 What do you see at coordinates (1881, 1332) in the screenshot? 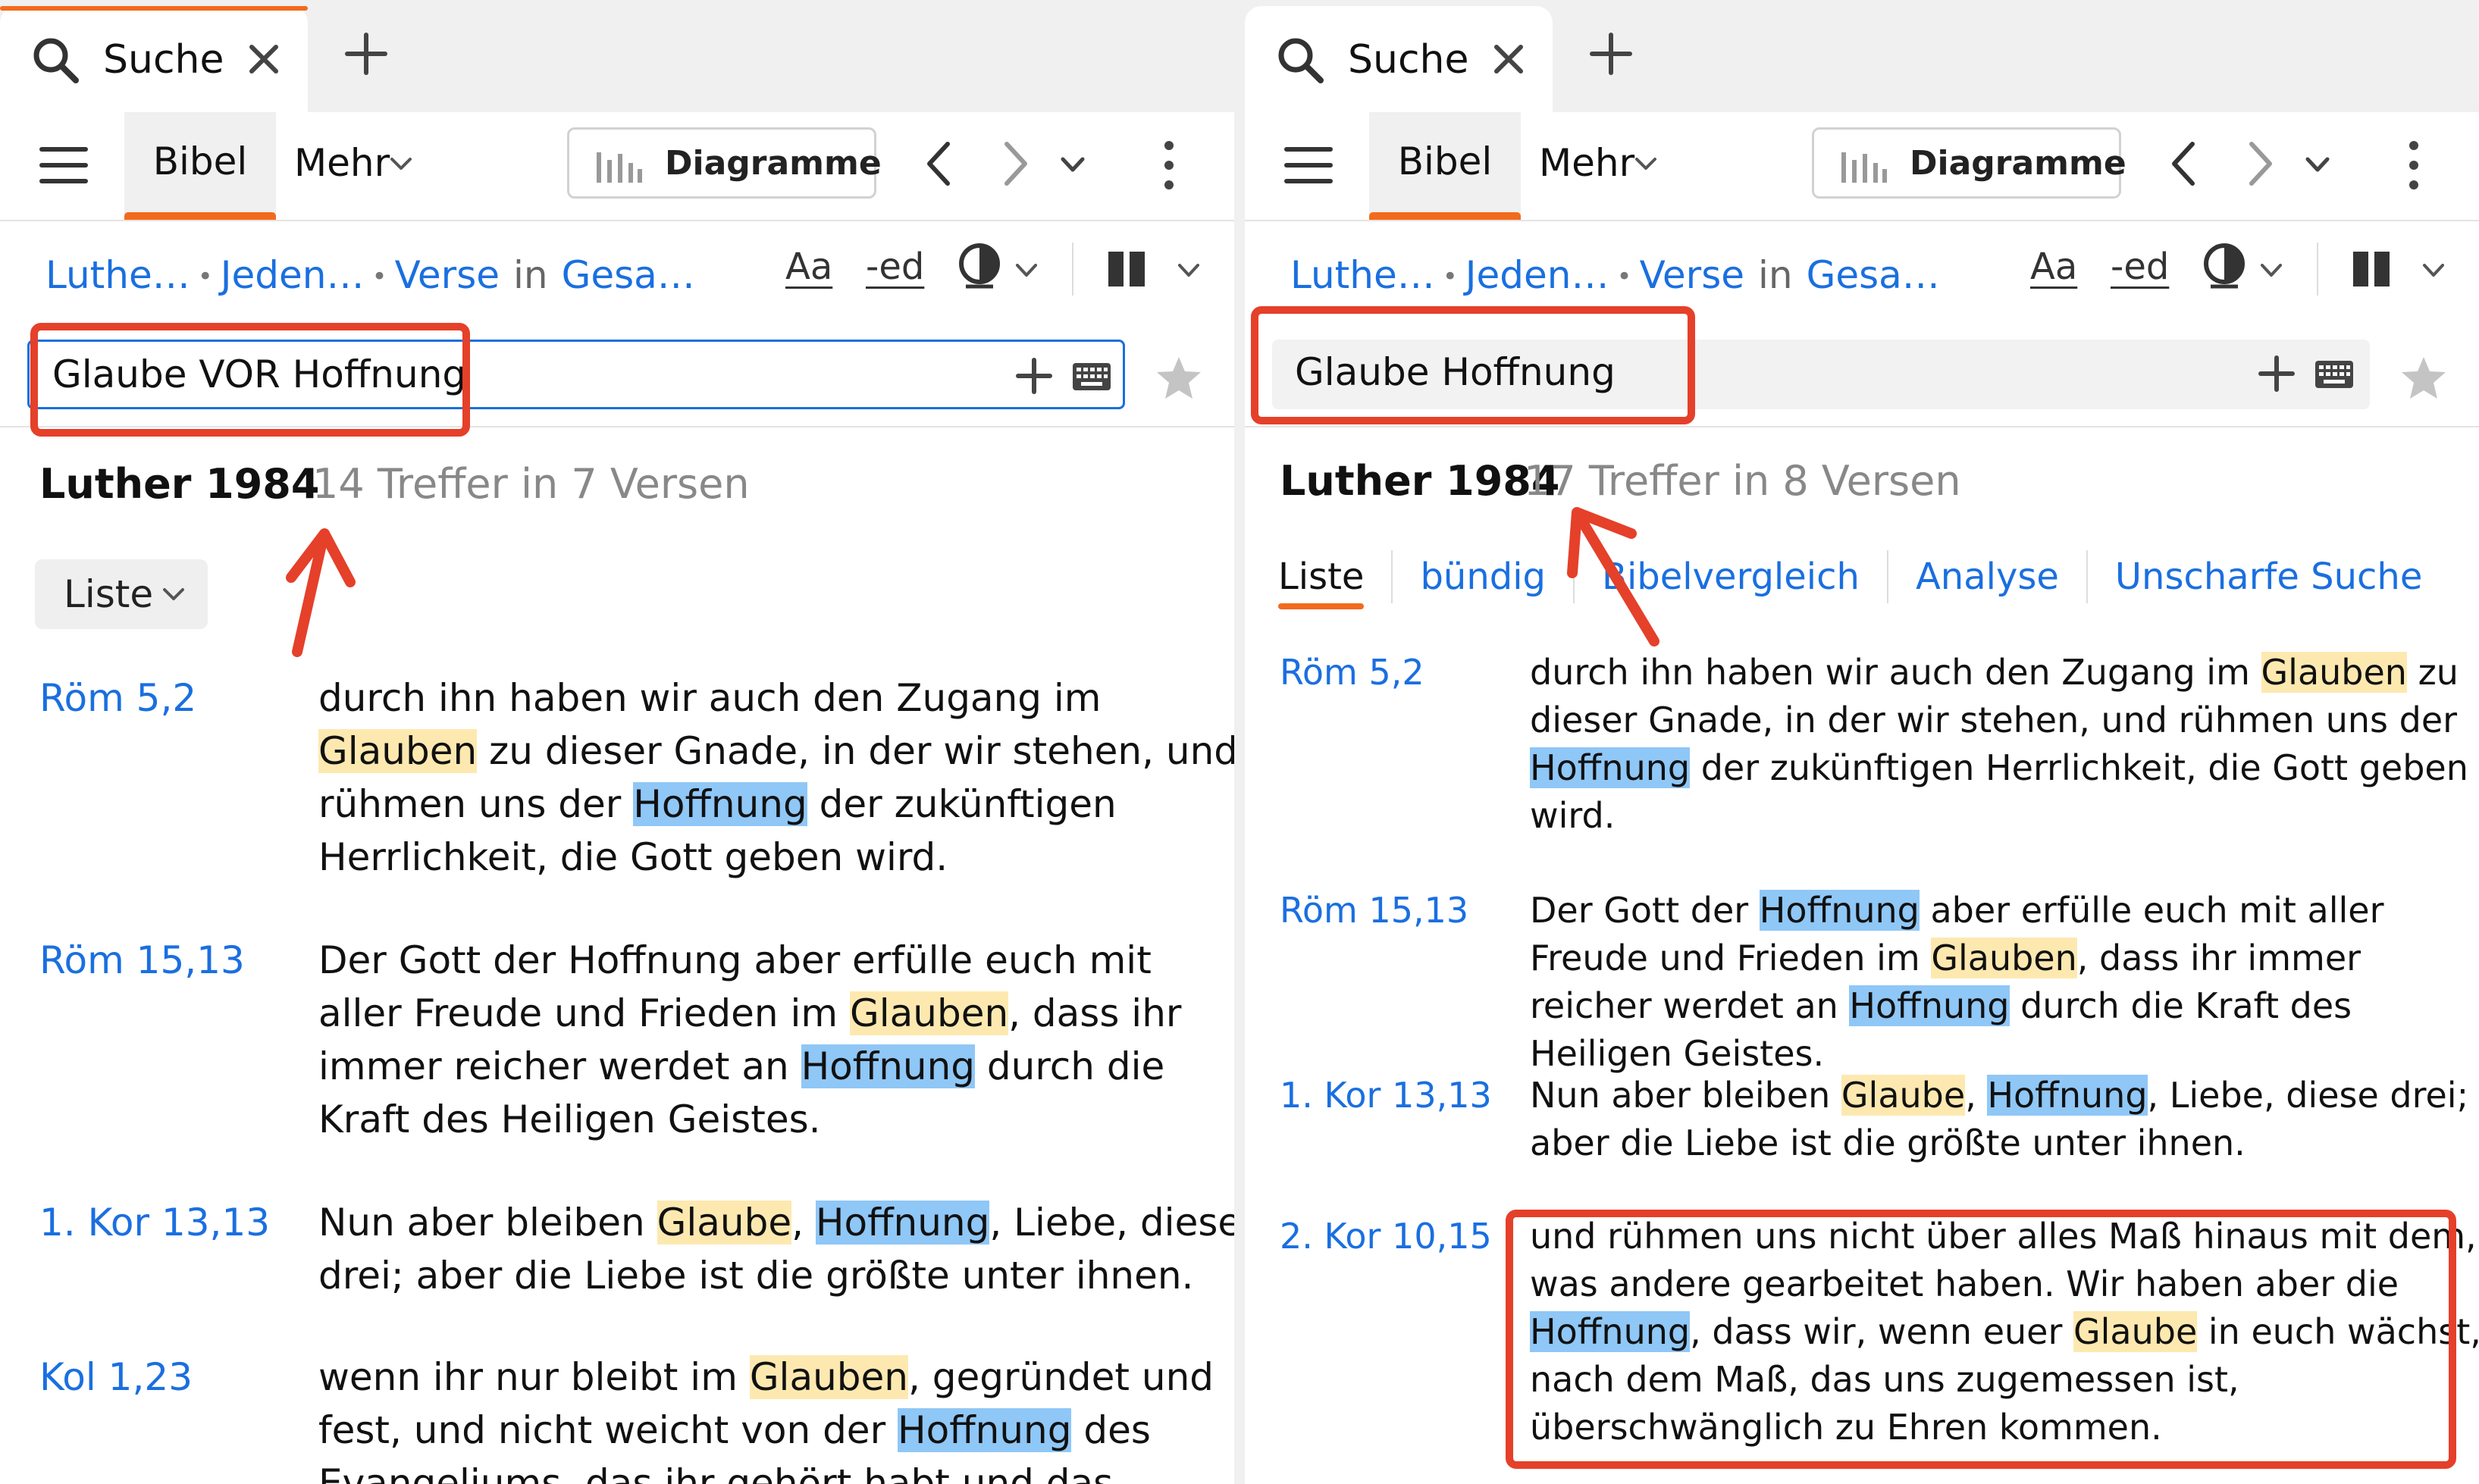
I see `verse-text-segment: , dass wir, wenn euer` at bounding box center [1881, 1332].